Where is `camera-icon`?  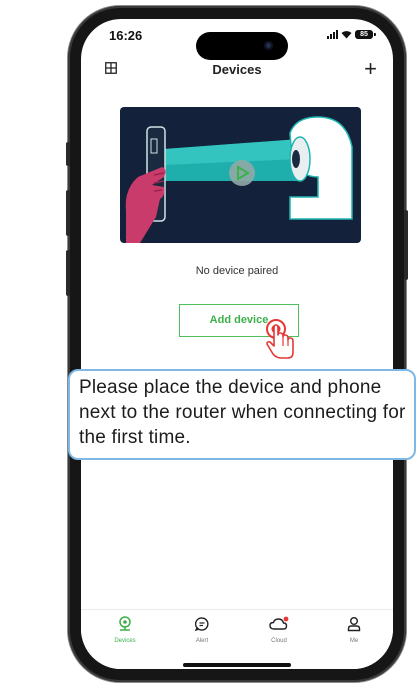
camera-icon is located at coordinates (125, 623).